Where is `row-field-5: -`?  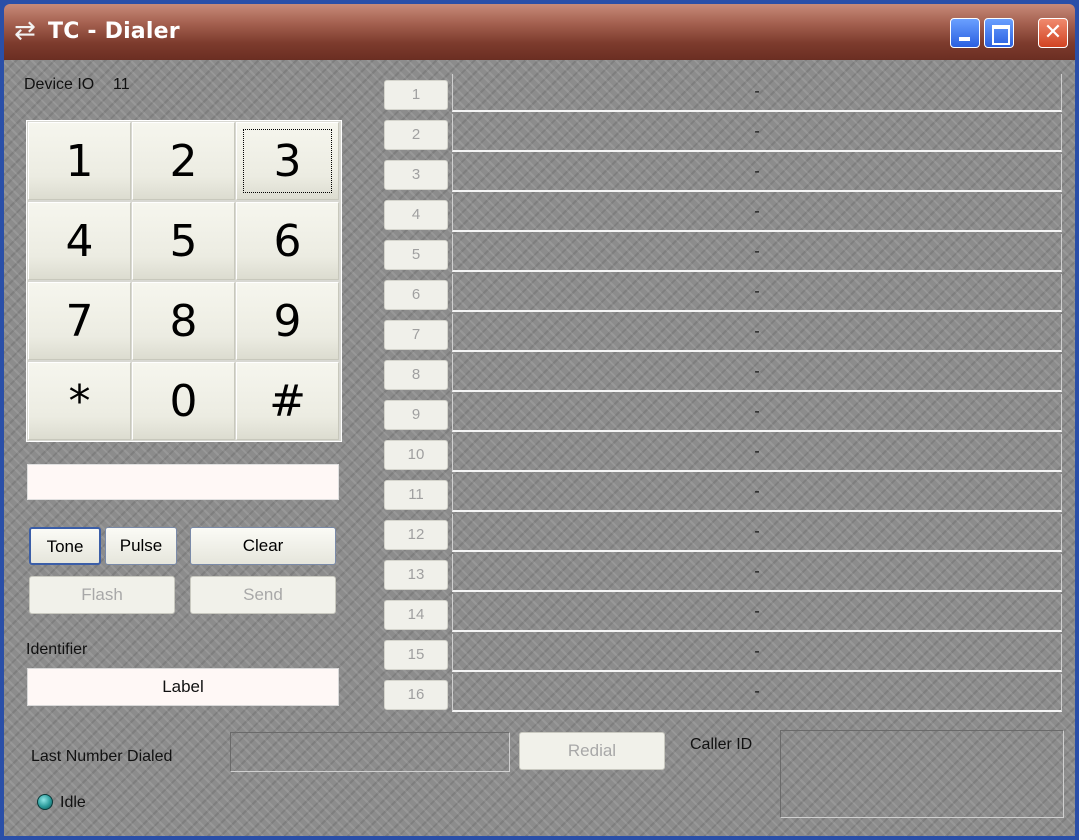 row-field-5: - is located at coordinates (757, 253).